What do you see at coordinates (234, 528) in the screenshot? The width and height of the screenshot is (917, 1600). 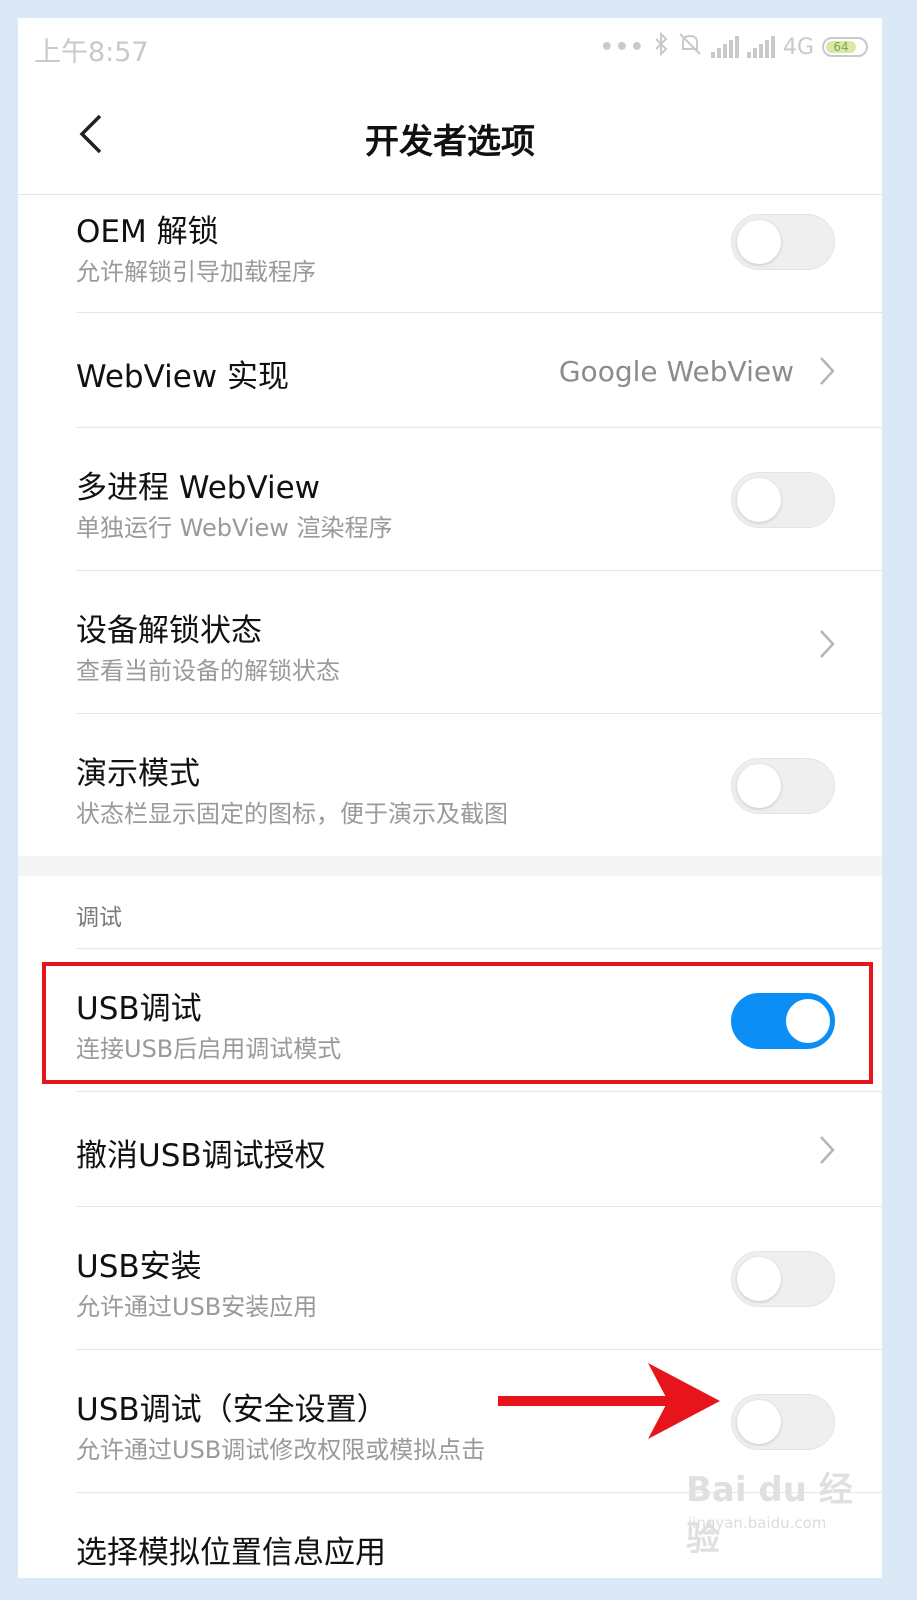 I see `setting-subtitle: 单独运行 WebView 渲染程序` at bounding box center [234, 528].